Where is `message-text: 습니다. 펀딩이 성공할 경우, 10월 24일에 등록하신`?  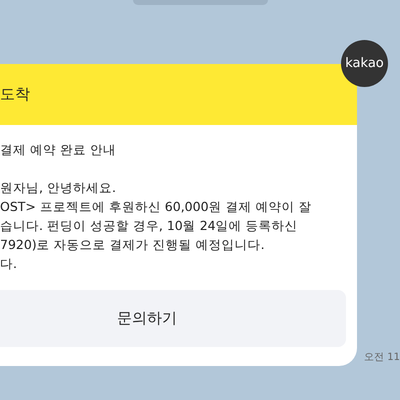 message-text: 습니다. 펀딩이 성공할 경우, 10월 24일에 등록하신 is located at coordinates (149, 226).